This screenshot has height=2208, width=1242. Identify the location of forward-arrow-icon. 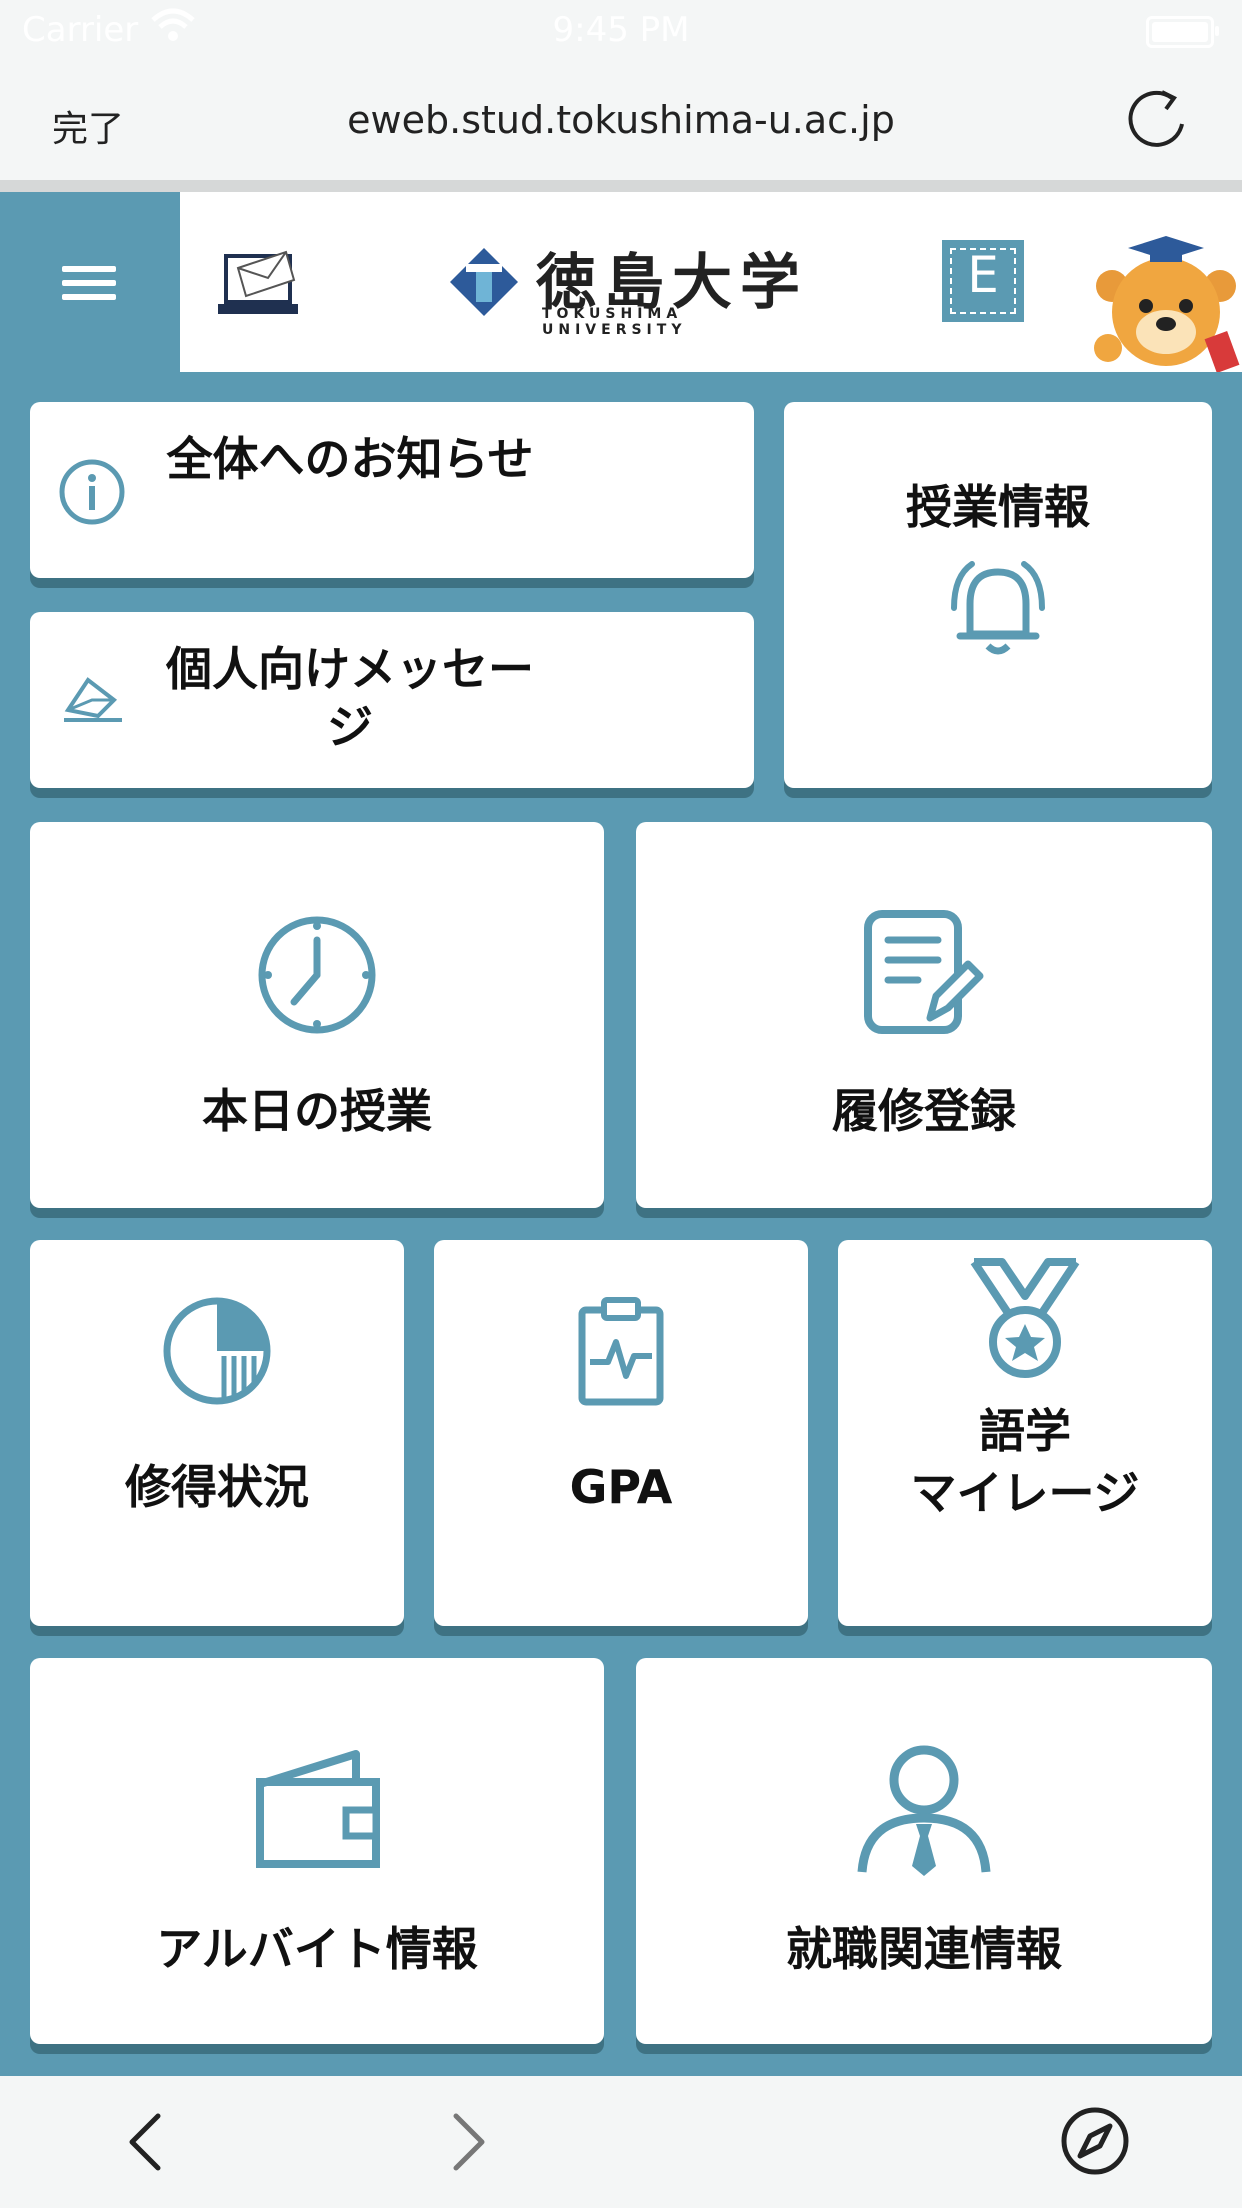
(466, 2142).